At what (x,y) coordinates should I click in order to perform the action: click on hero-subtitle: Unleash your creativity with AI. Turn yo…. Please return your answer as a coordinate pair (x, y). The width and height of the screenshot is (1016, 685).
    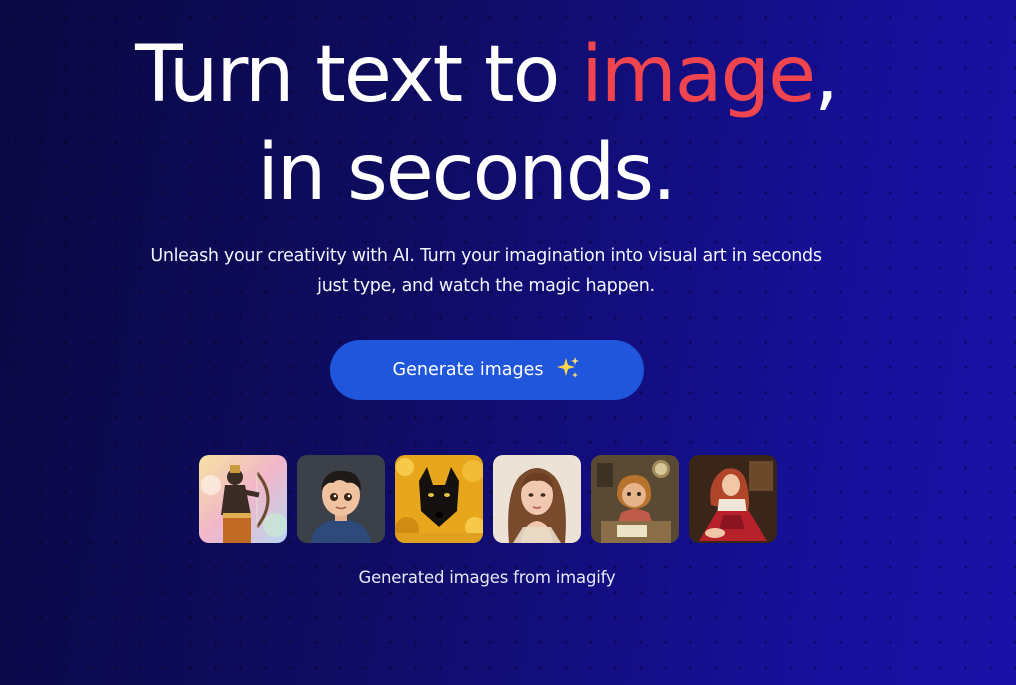
    Looking at the image, I should click on (486, 271).